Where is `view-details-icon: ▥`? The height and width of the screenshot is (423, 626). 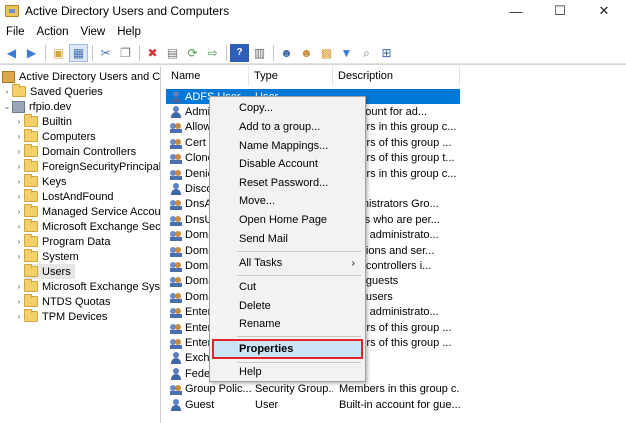
view-details-icon: ▥ is located at coordinates (259, 53).